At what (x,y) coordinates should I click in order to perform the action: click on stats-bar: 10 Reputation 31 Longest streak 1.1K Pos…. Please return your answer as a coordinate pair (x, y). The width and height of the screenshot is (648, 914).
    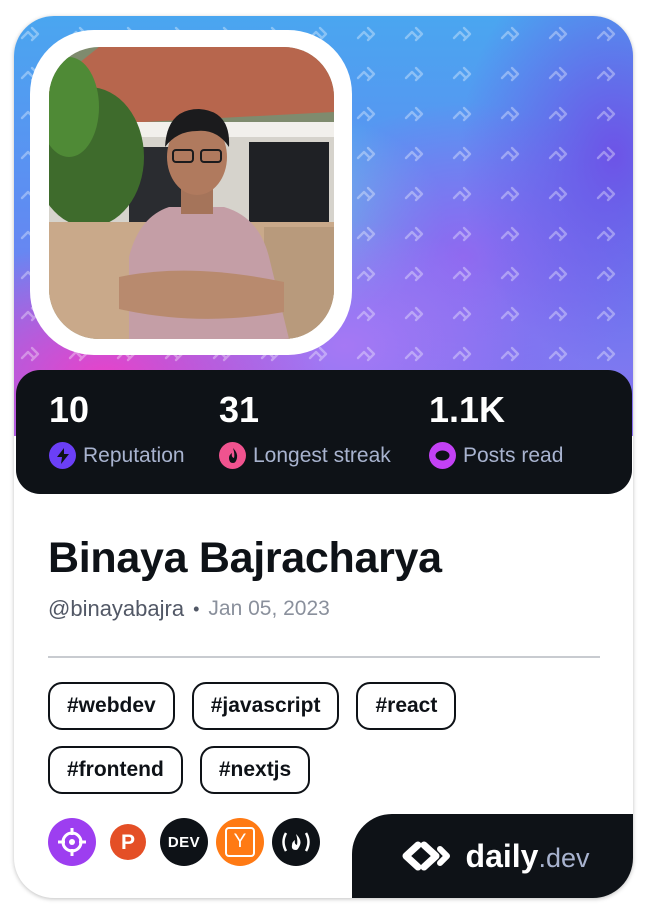
    Looking at the image, I should click on (324, 432).